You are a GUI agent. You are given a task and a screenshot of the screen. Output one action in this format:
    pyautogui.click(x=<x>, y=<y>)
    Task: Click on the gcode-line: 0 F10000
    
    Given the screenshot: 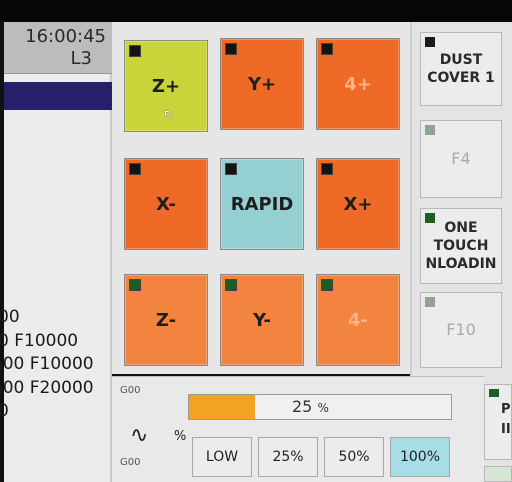 What is the action you would take?
    pyautogui.click(x=39, y=340)
    